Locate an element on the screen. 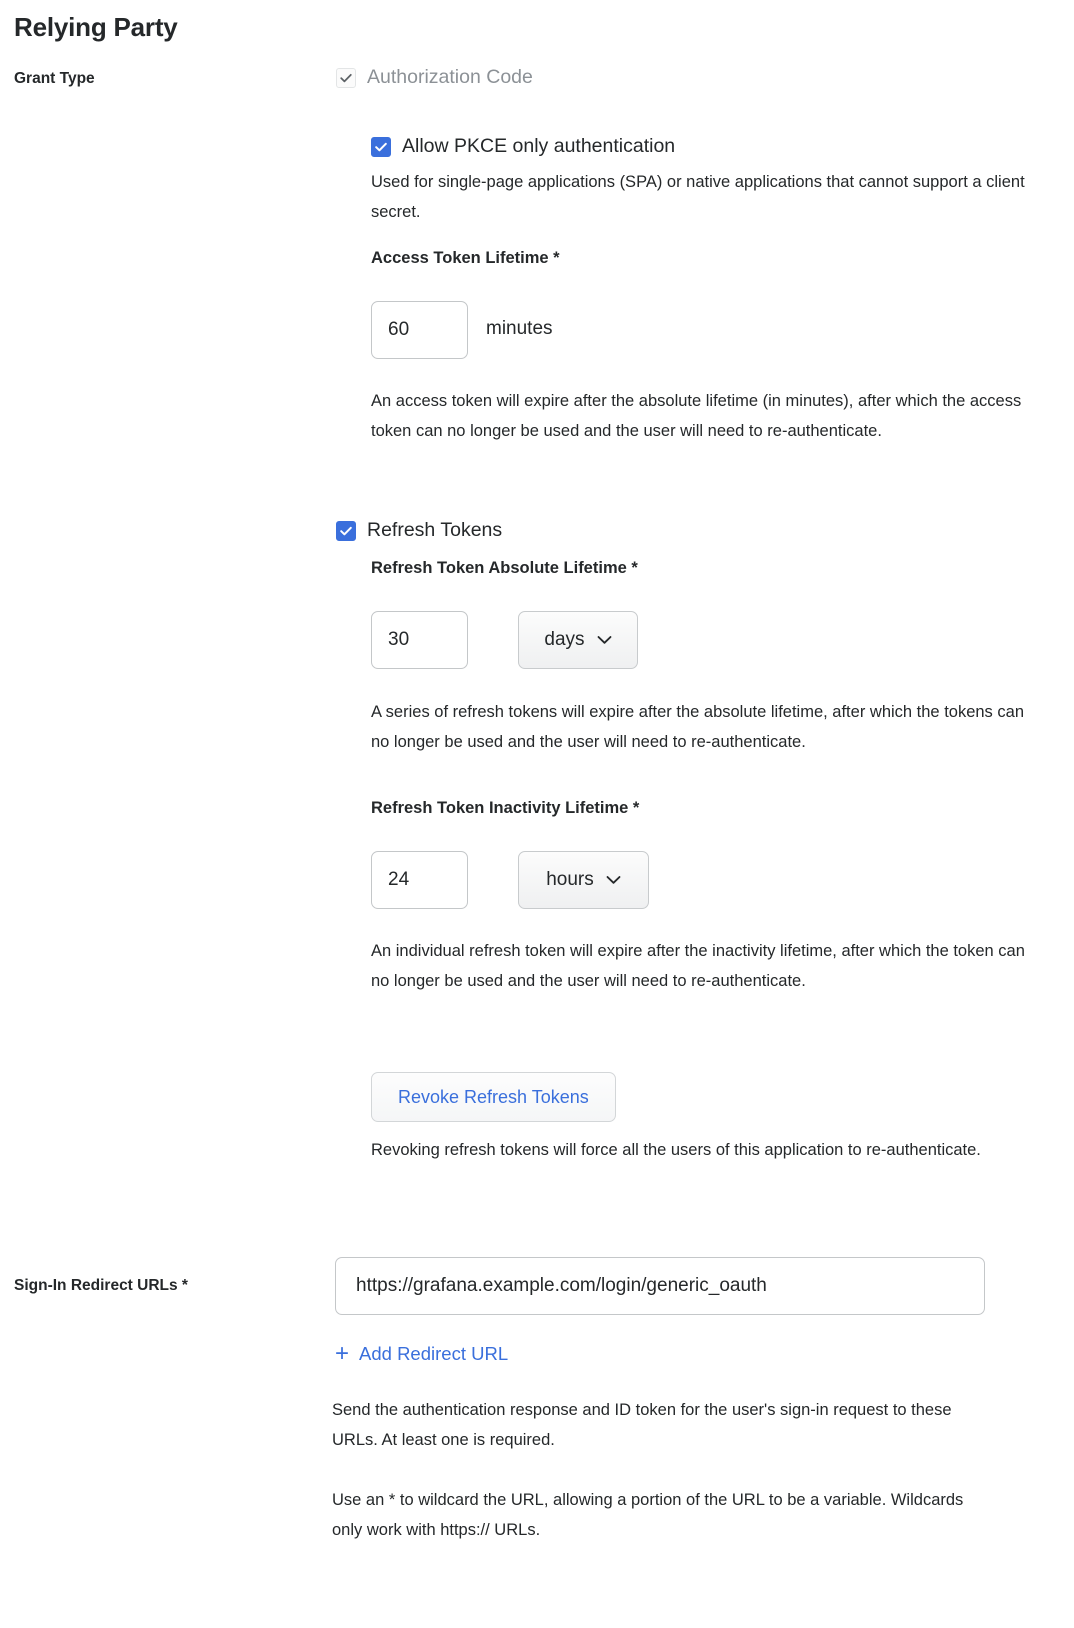 Image resolution: width=1074 pixels, height=1628 pixels. access-token-lifetime-label: Access Token Lifetime * is located at coordinates (465, 258).